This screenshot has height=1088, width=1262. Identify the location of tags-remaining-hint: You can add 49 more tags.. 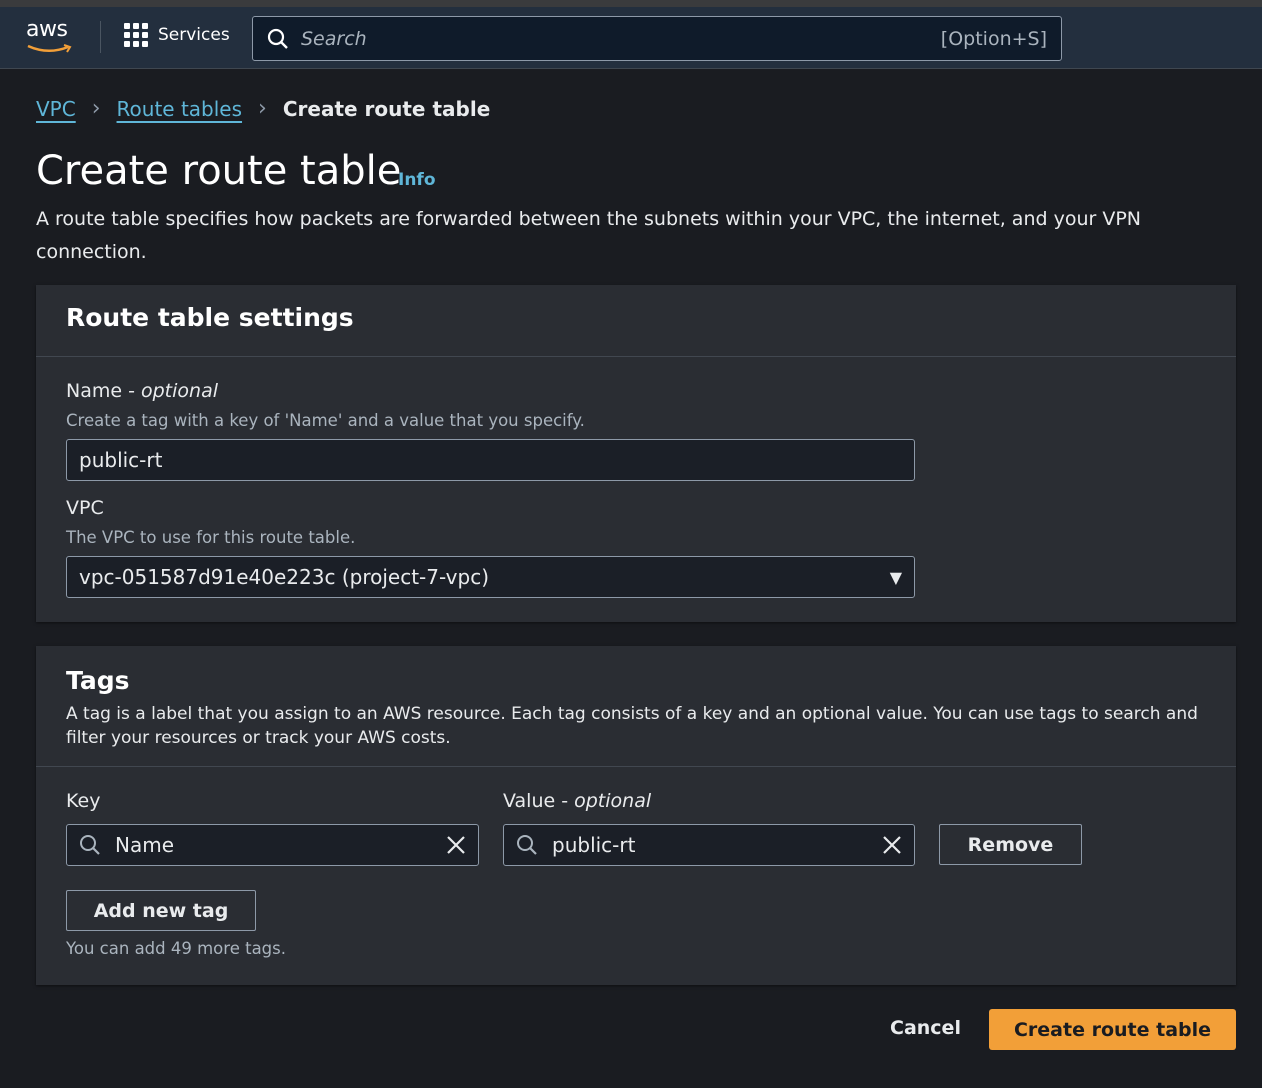
(176, 948).